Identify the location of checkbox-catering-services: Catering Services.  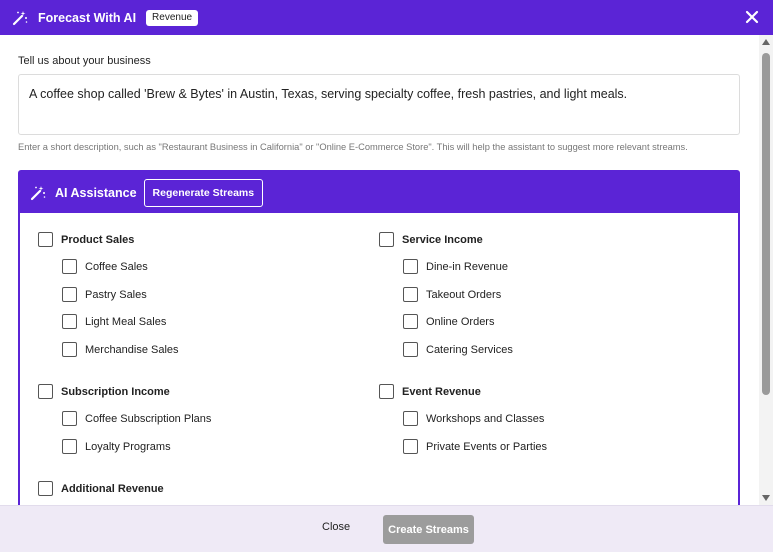
(458, 349).